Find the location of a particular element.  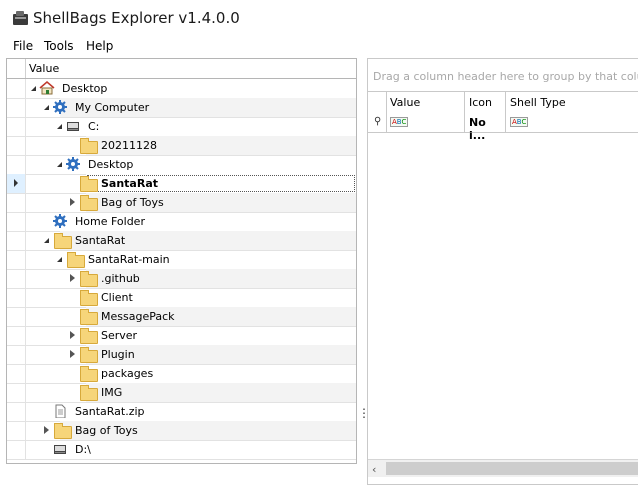

tree-row: IMG is located at coordinates (181, 393).